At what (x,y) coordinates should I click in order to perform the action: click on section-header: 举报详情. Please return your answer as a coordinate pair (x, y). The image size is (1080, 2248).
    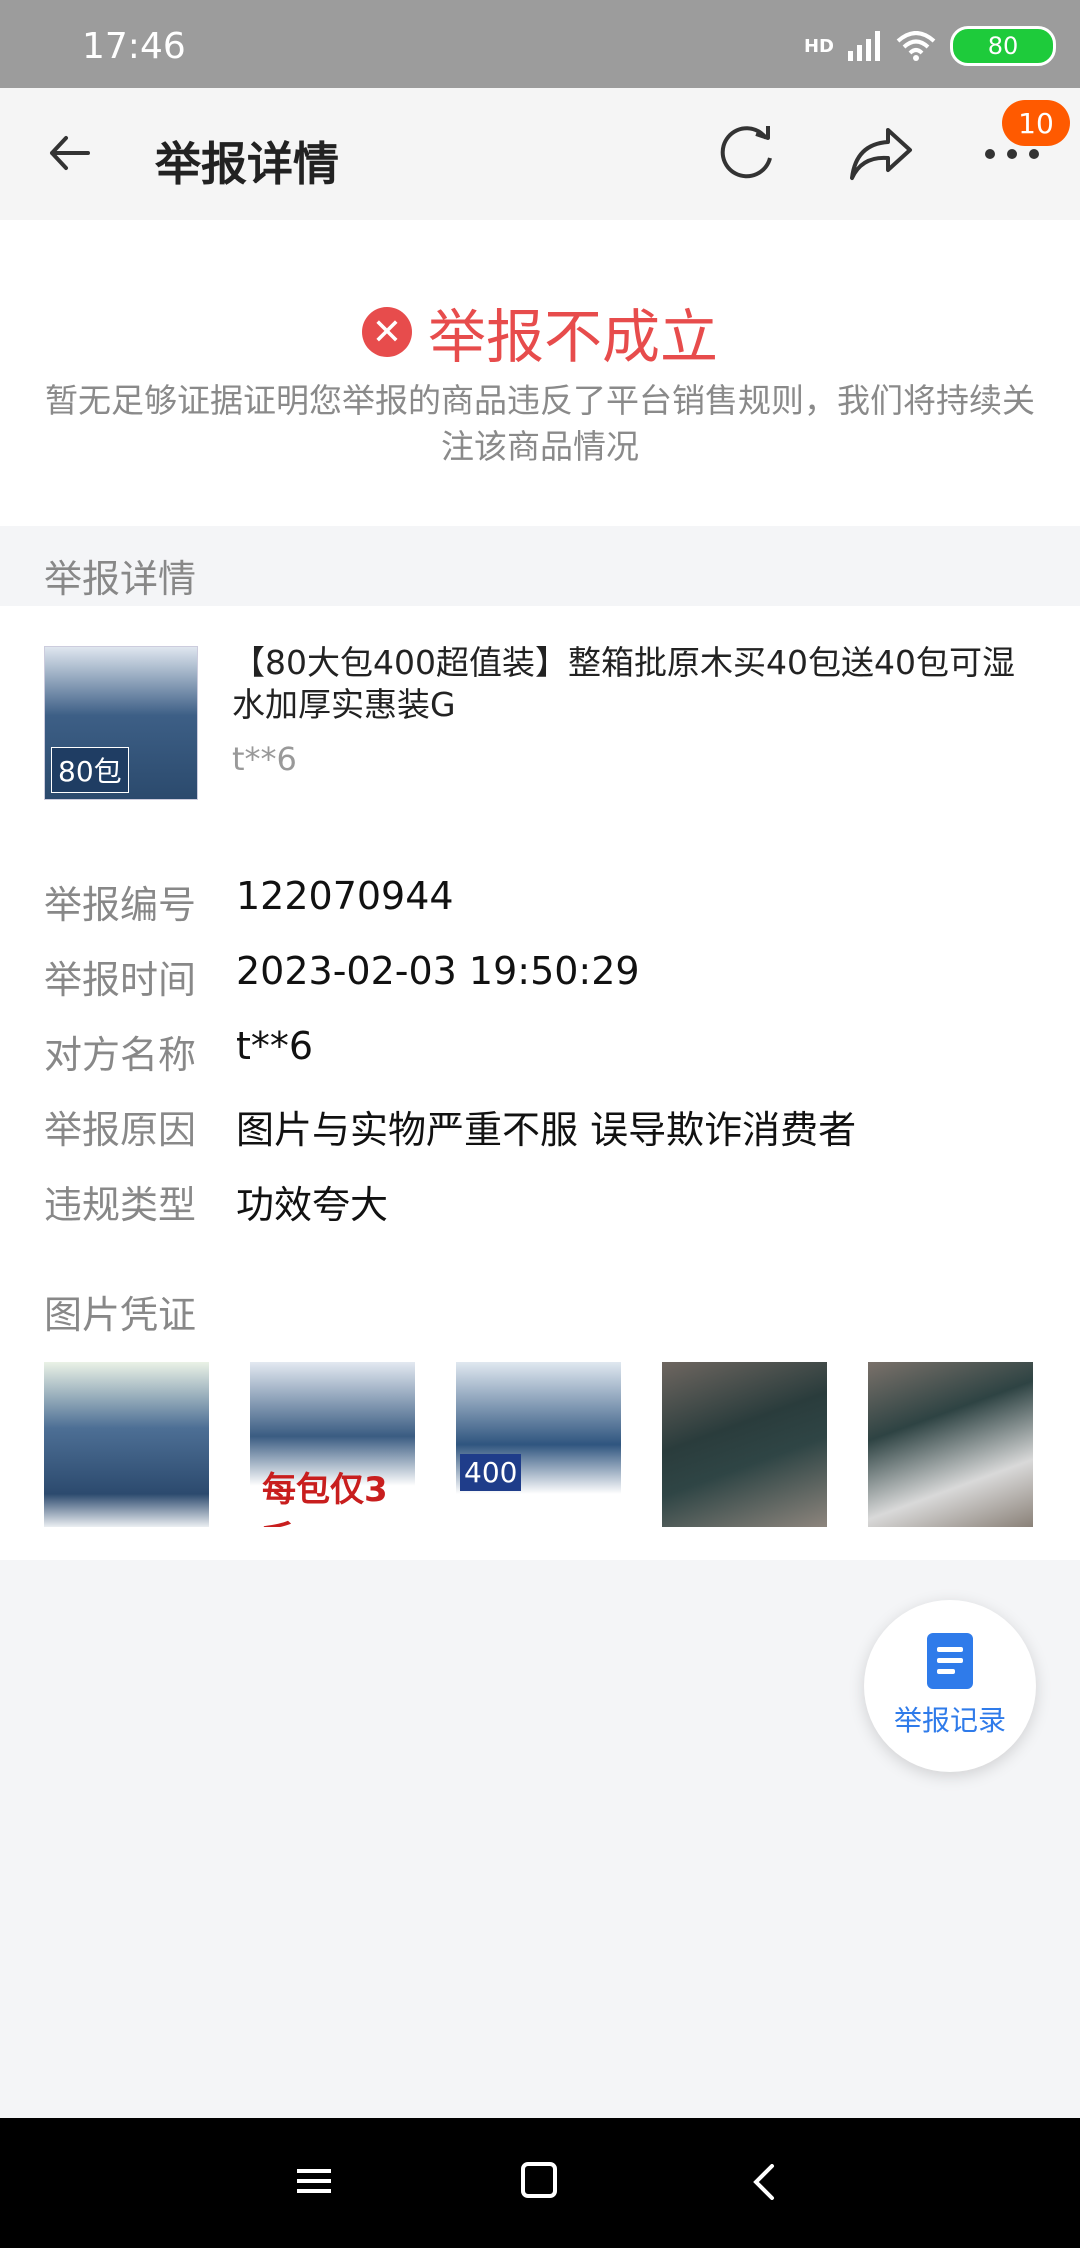
    Looking at the image, I should click on (540, 566).